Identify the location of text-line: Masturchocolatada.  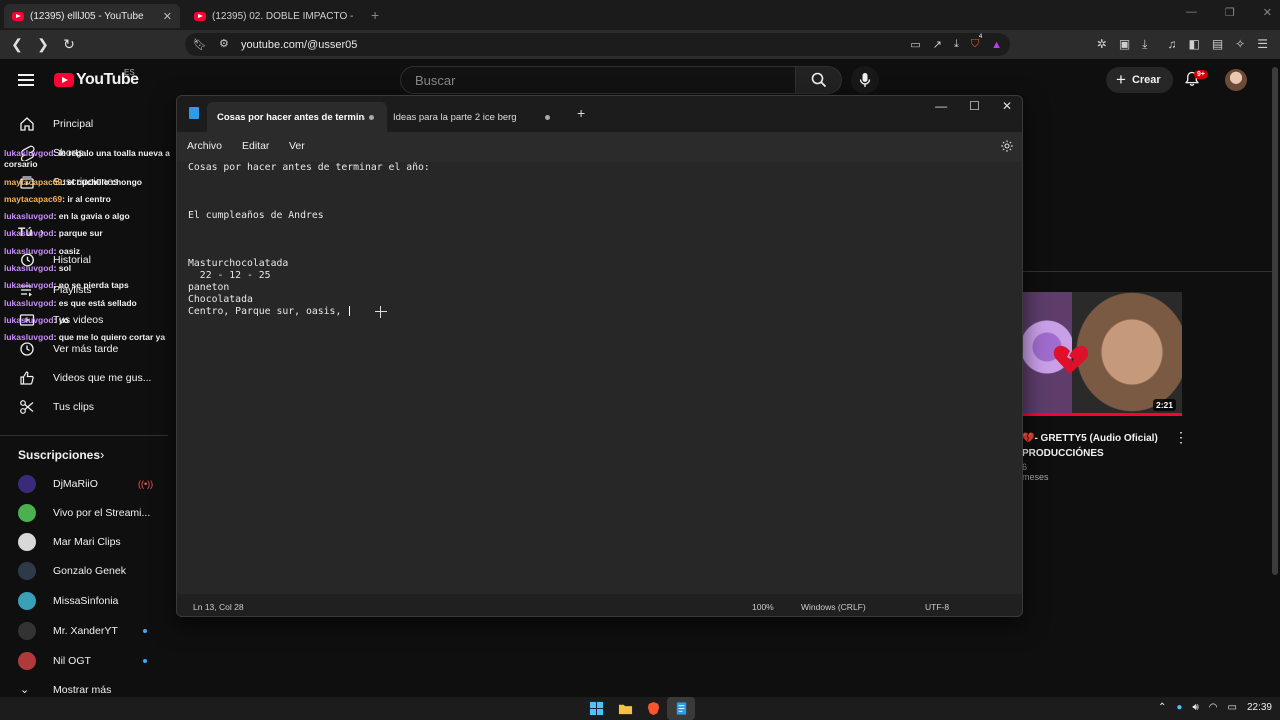
(238, 263).